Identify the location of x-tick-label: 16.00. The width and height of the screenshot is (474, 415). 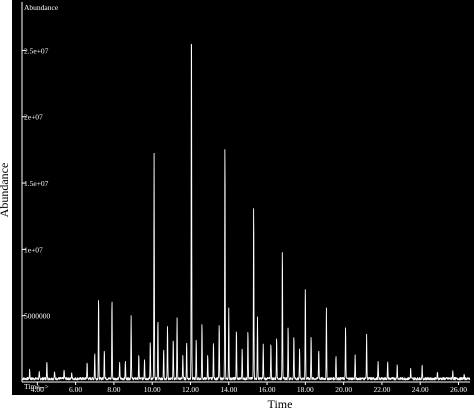
(267, 389).